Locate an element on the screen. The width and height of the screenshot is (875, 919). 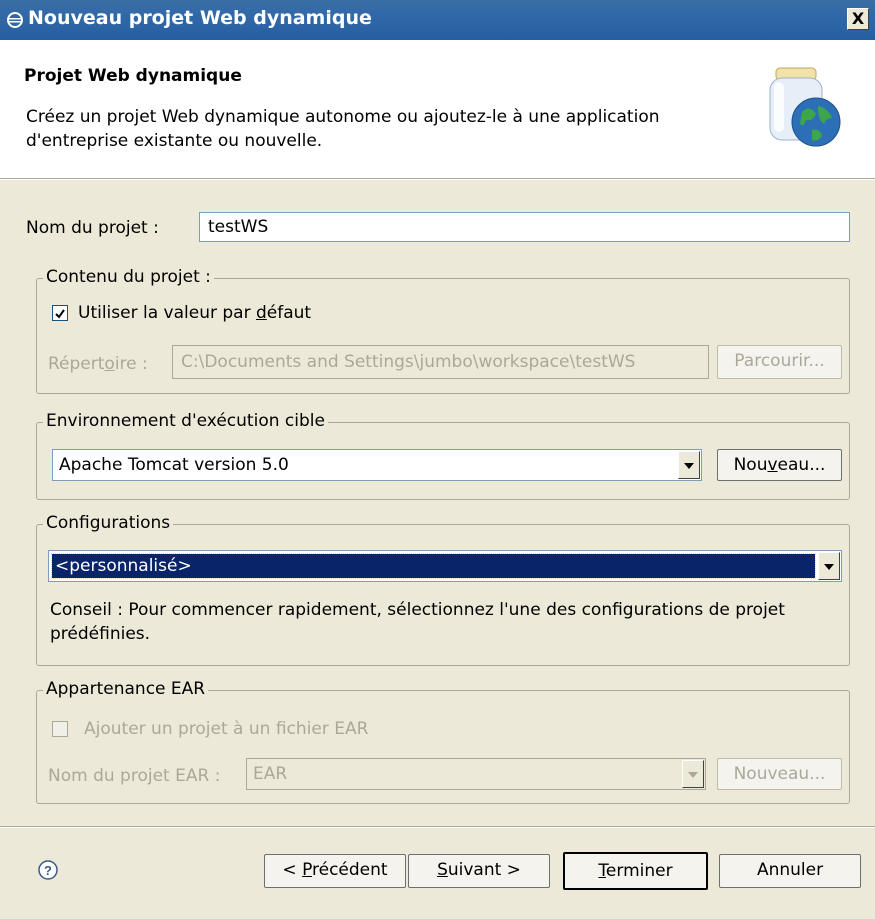
footer-separator is located at coordinates (437, 827).